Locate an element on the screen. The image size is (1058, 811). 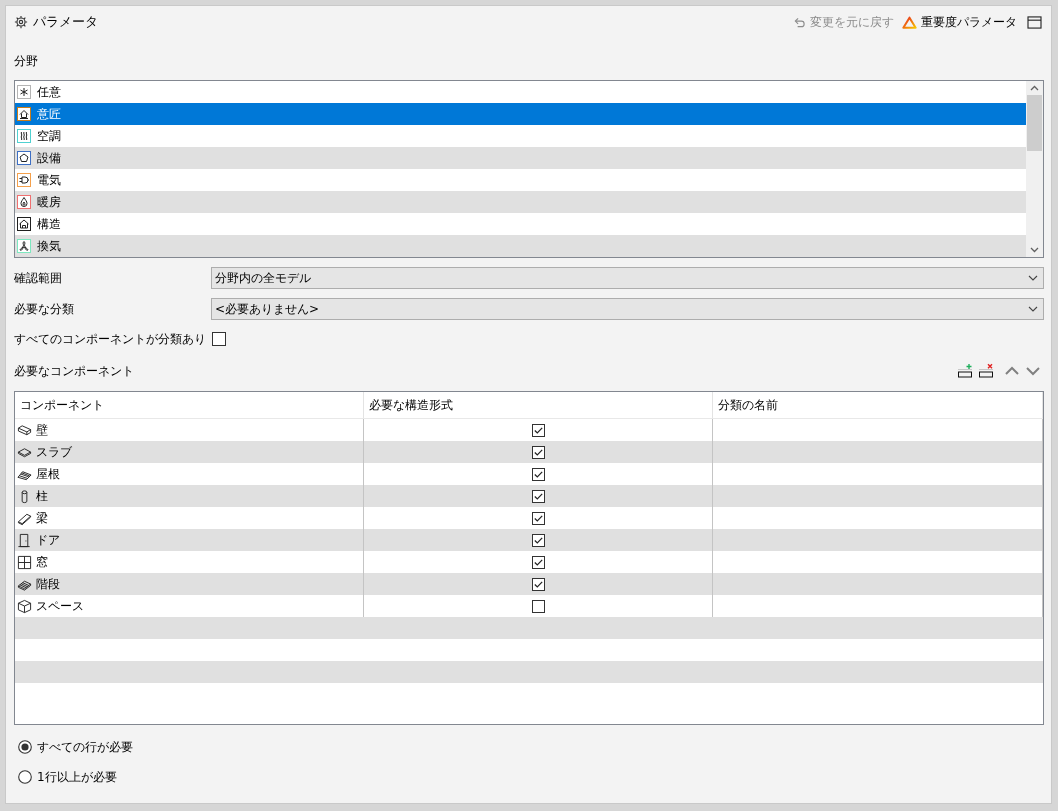
chevron-up-icon is located at coordinates (1034, 88).